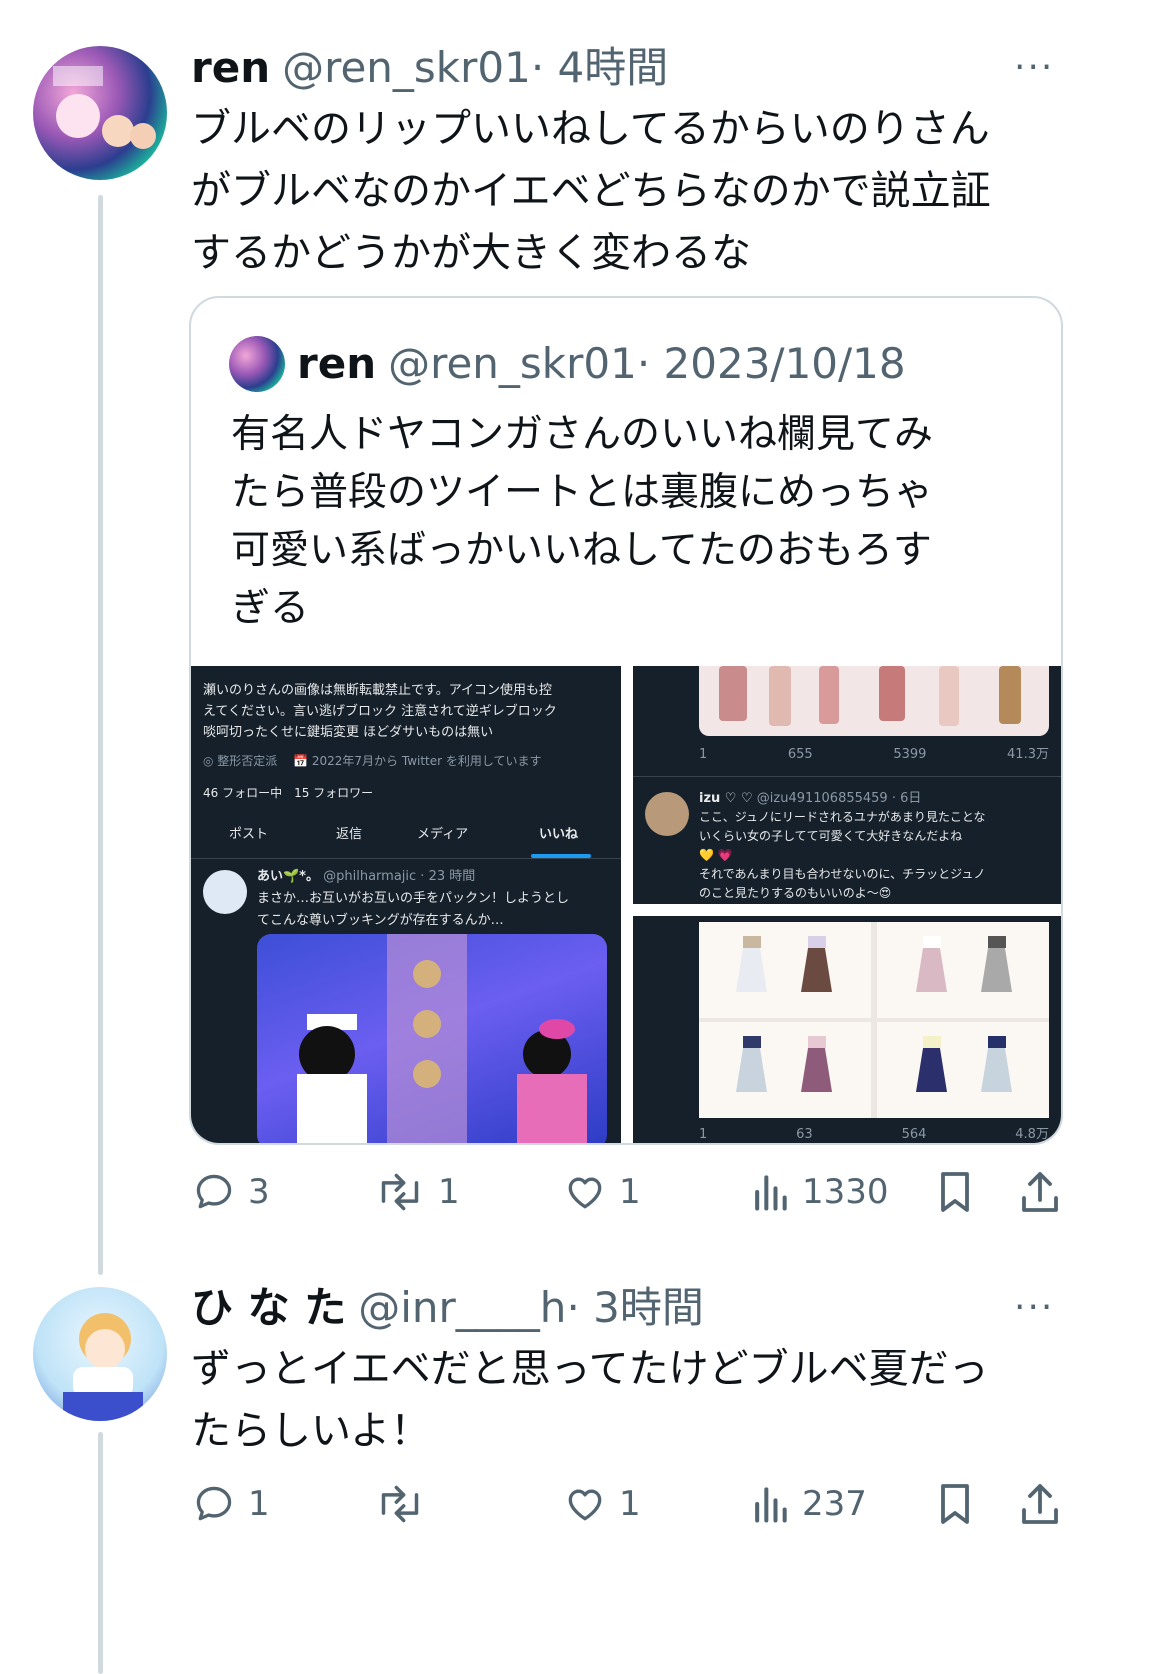 The width and height of the screenshot is (1149, 1674). Describe the element at coordinates (1032, 1134) in the screenshot. I see `stat-views: 4.8万` at that location.